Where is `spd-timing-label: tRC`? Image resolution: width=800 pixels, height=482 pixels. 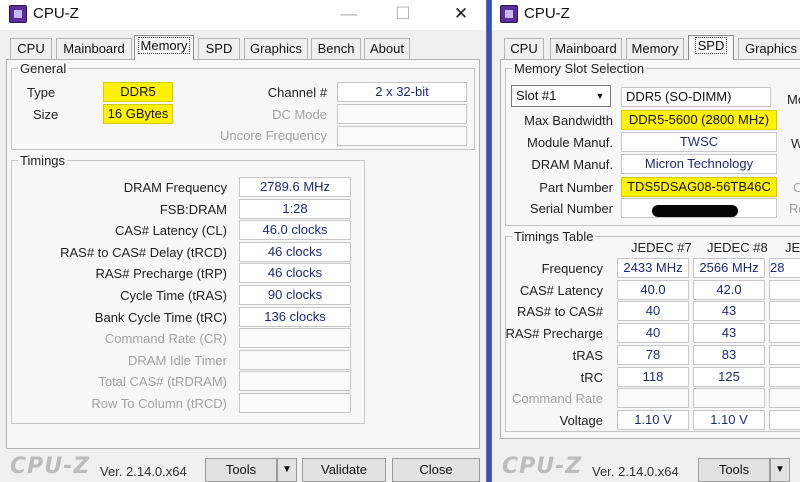 spd-timing-label: tRC is located at coordinates (591, 377).